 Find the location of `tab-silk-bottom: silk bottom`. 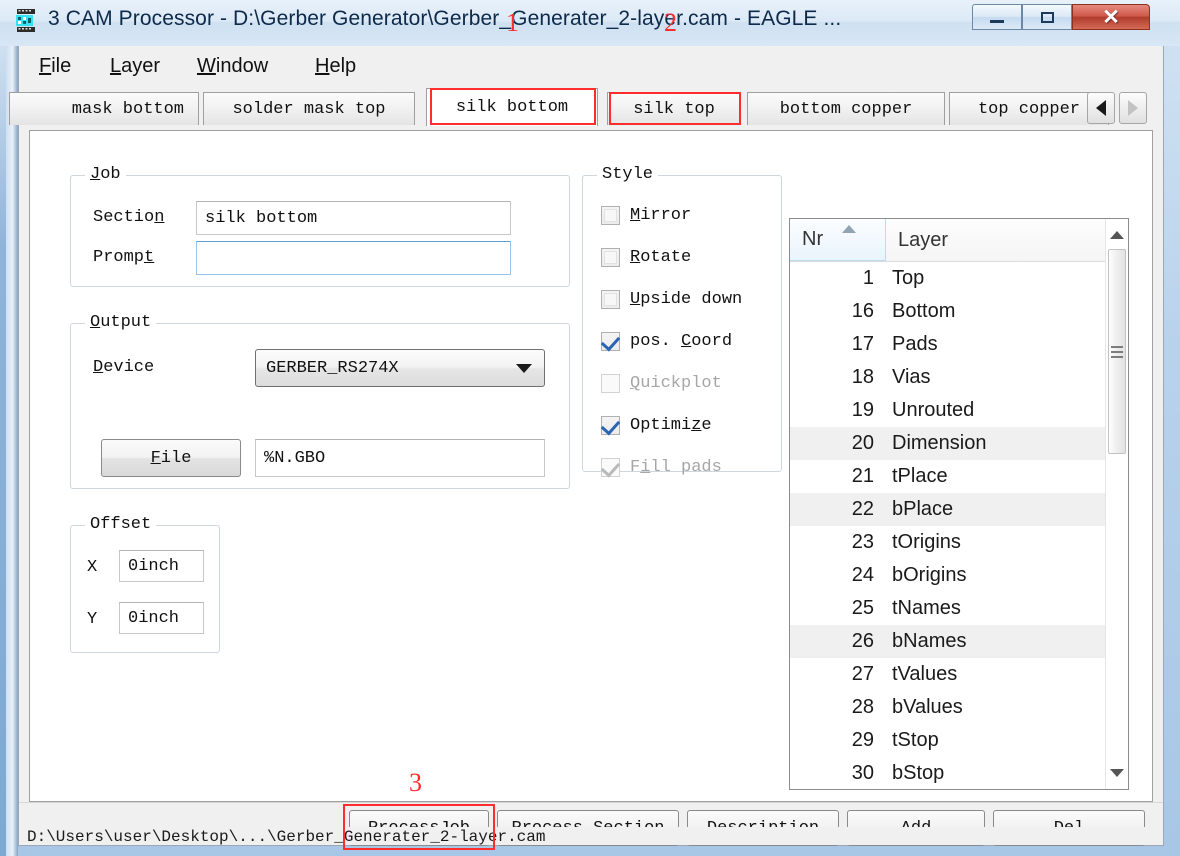

tab-silk-bottom: silk bottom is located at coordinates (512, 107).